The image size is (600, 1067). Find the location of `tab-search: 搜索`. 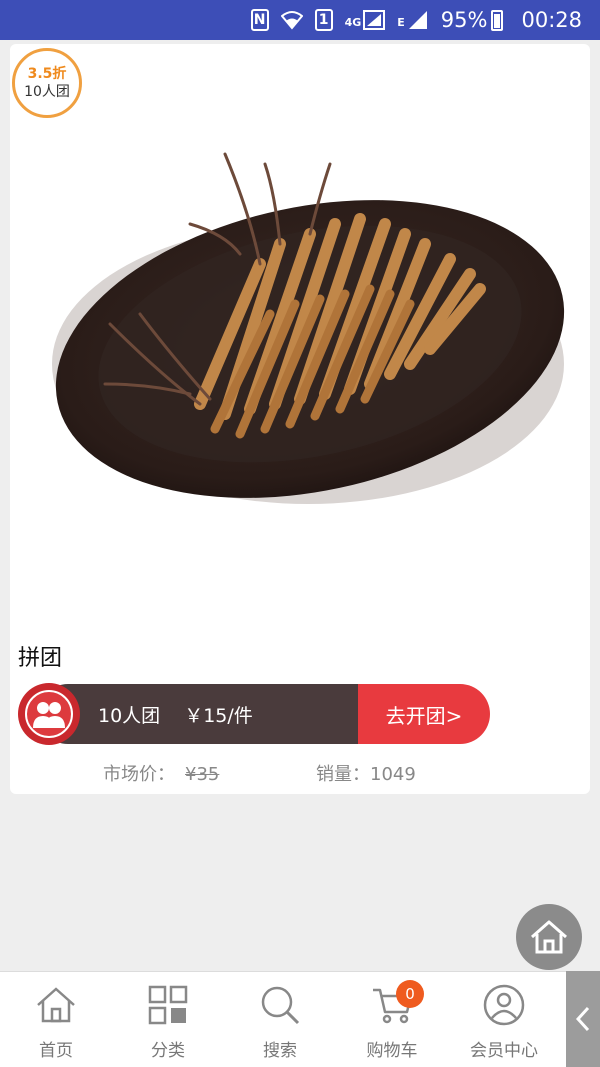

tab-search: 搜索 is located at coordinates (280, 1019).